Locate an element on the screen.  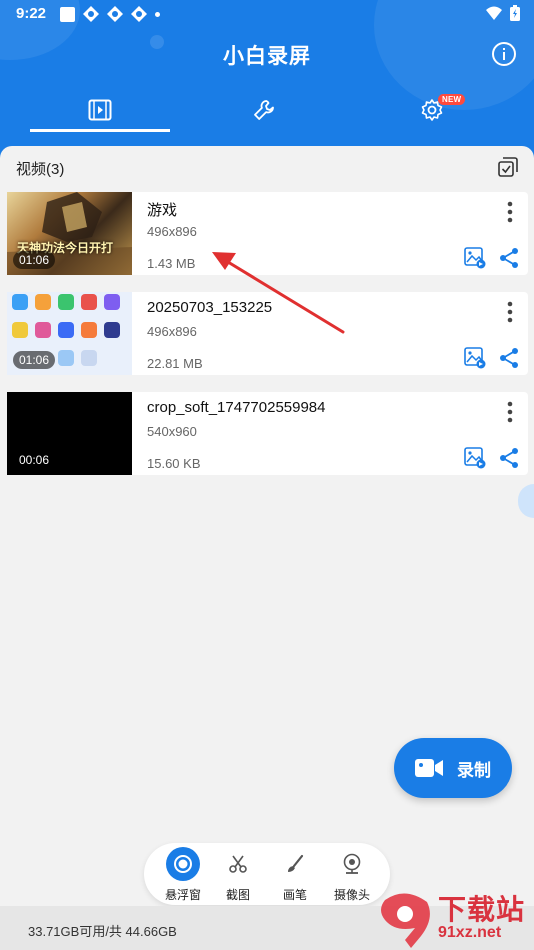
video-name: 20250703_153225 is located at coordinates (210, 307).